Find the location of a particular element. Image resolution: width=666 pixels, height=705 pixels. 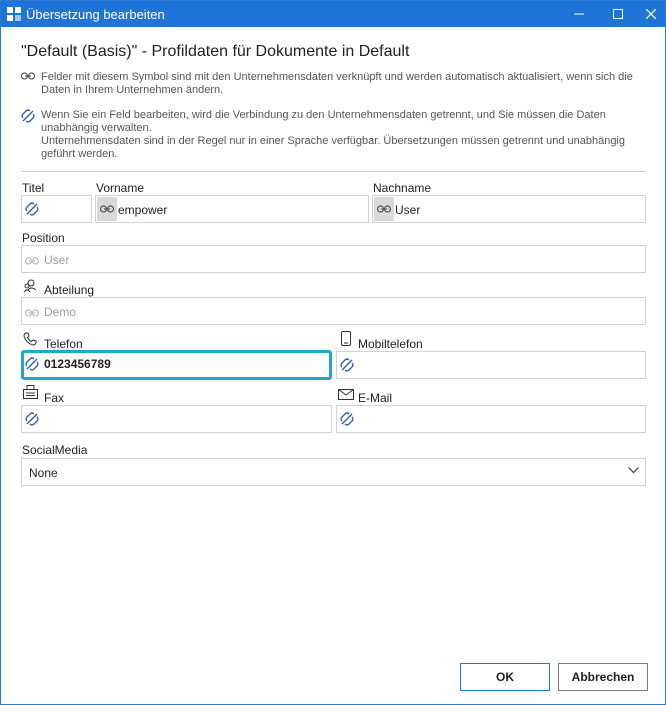

divider is located at coordinates (333, 171).